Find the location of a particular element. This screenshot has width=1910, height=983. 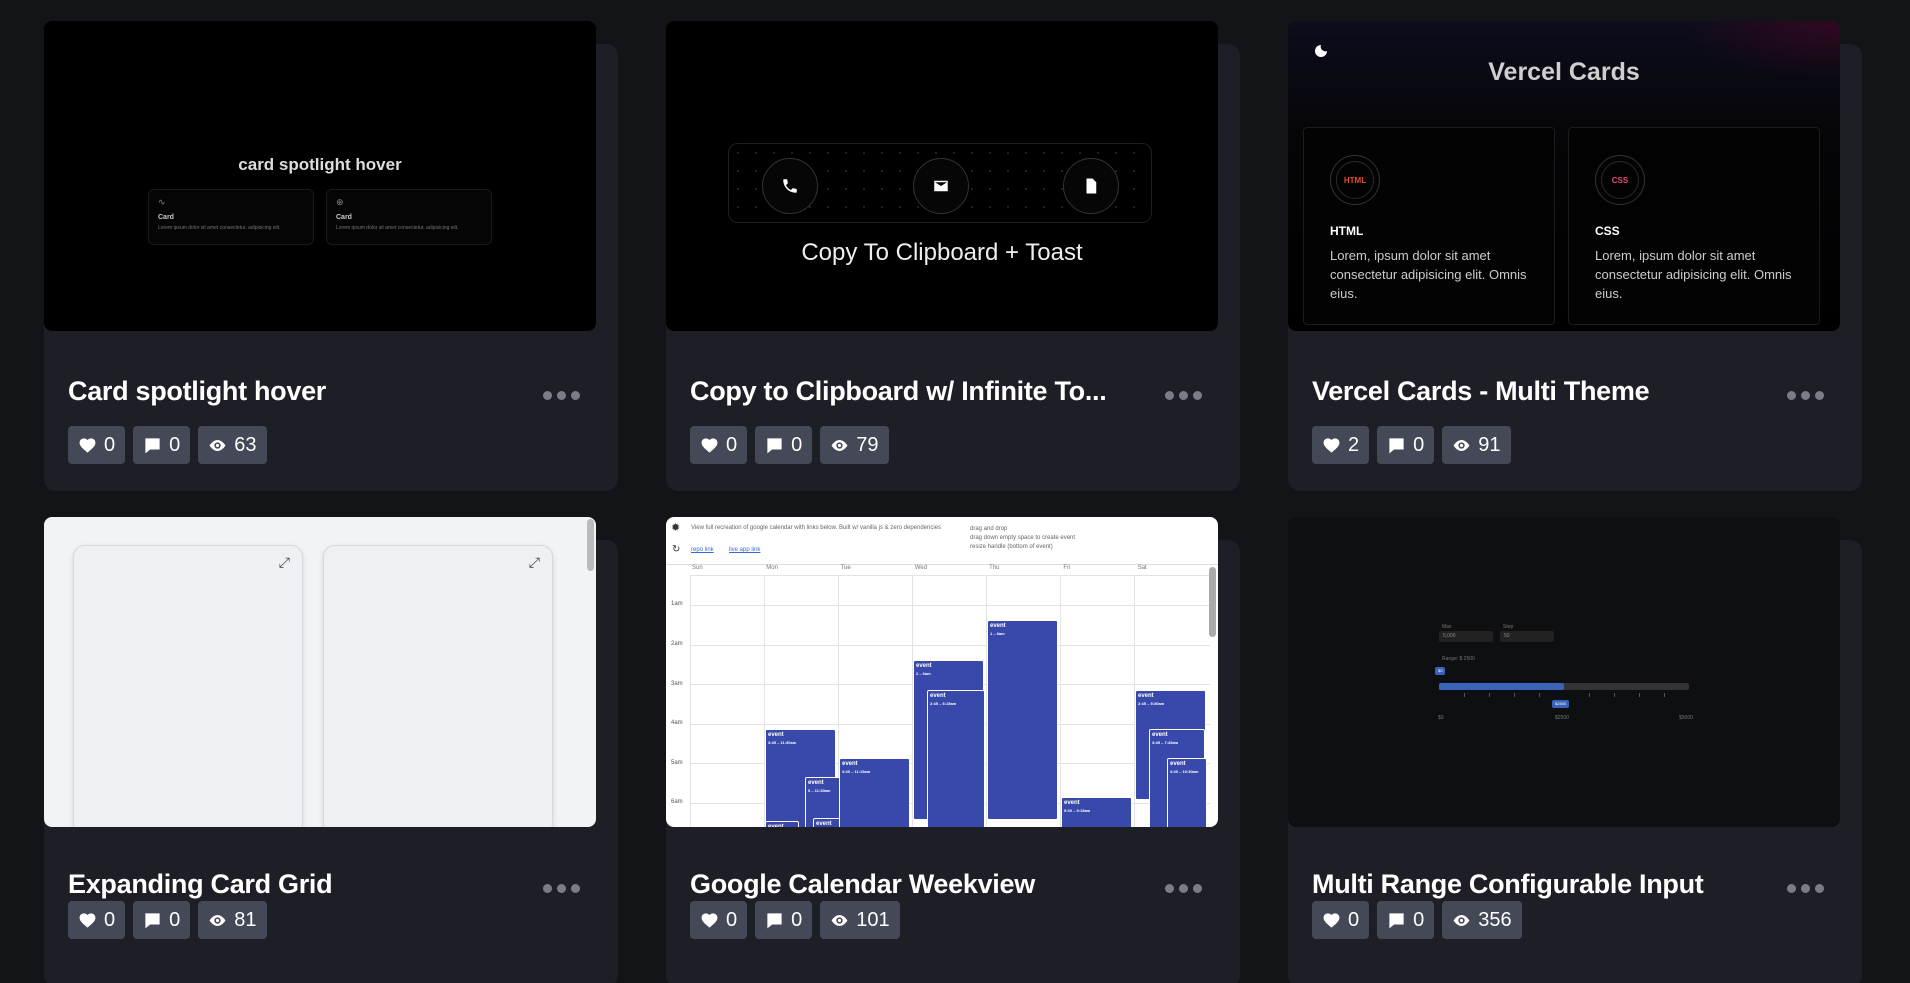

day-header: Tue is located at coordinates (845, 568).